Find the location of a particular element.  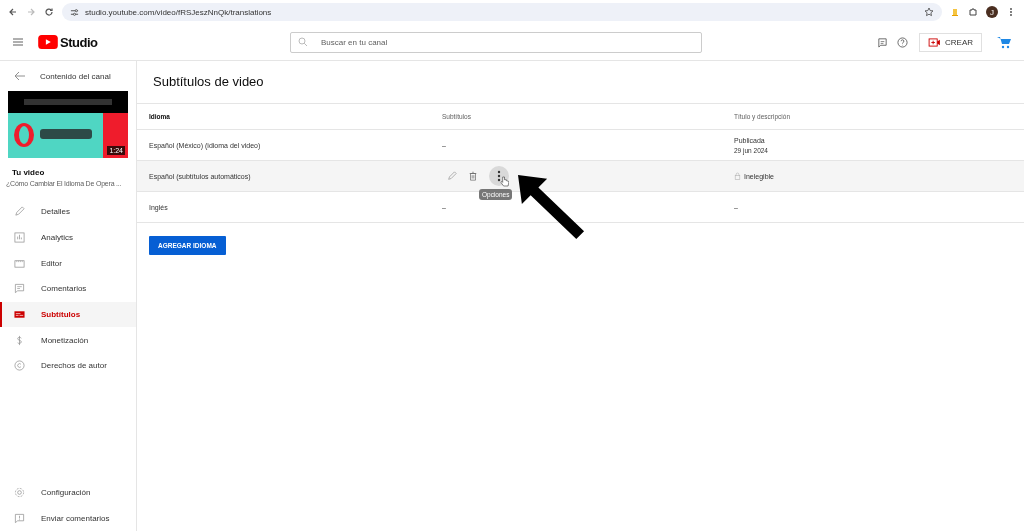

sidebar-item: Derechos de autor is located at coordinates (68, 366).